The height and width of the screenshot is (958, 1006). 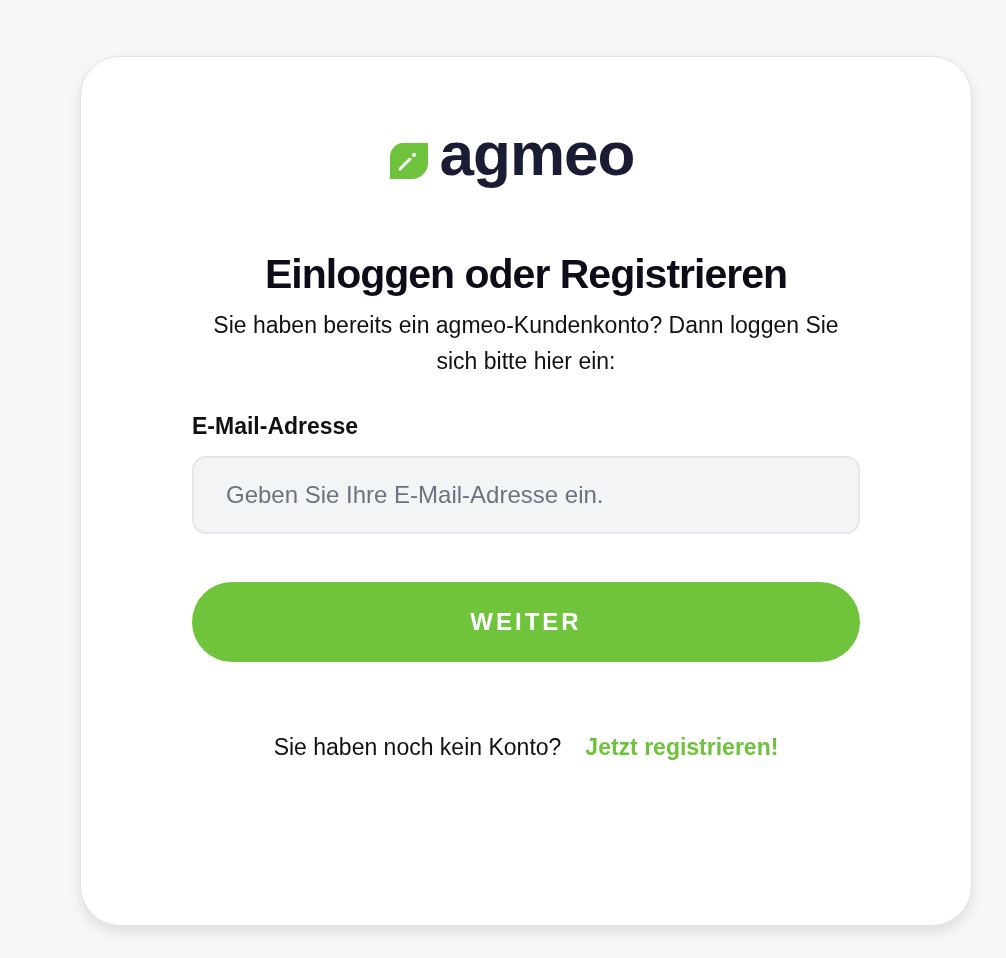 What do you see at coordinates (526, 343) in the screenshot?
I see `intro-text: Sie haben bereits ein agmeo-Kundenkonto? Dann loggen Sie sich bitte hier ein:` at bounding box center [526, 343].